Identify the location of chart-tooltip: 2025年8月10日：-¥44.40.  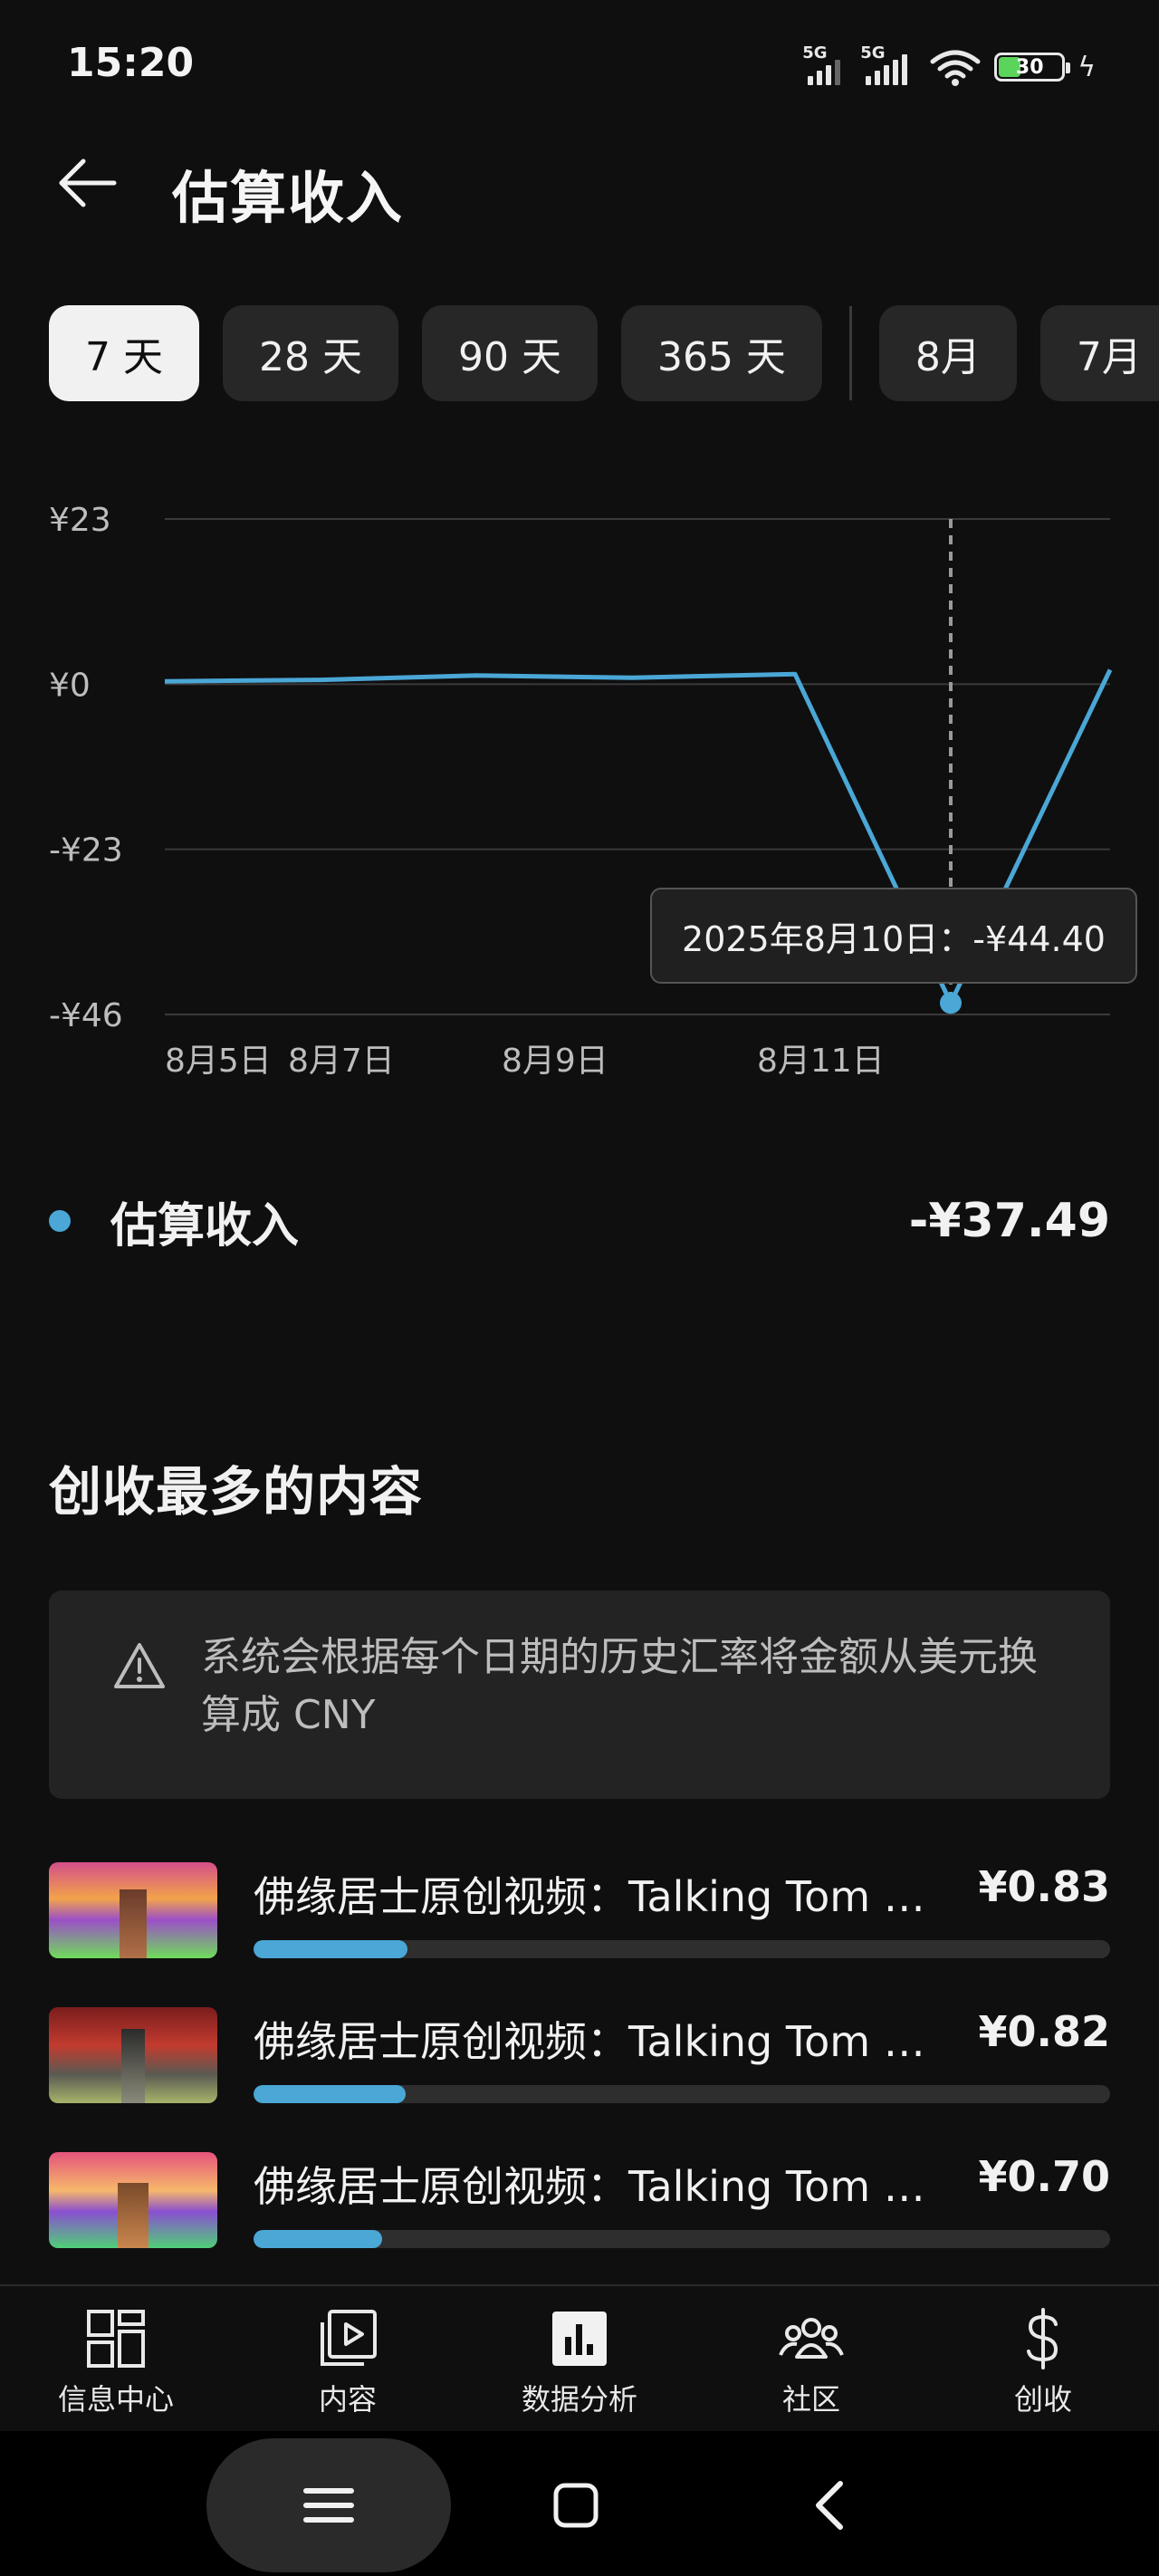
(894, 936).